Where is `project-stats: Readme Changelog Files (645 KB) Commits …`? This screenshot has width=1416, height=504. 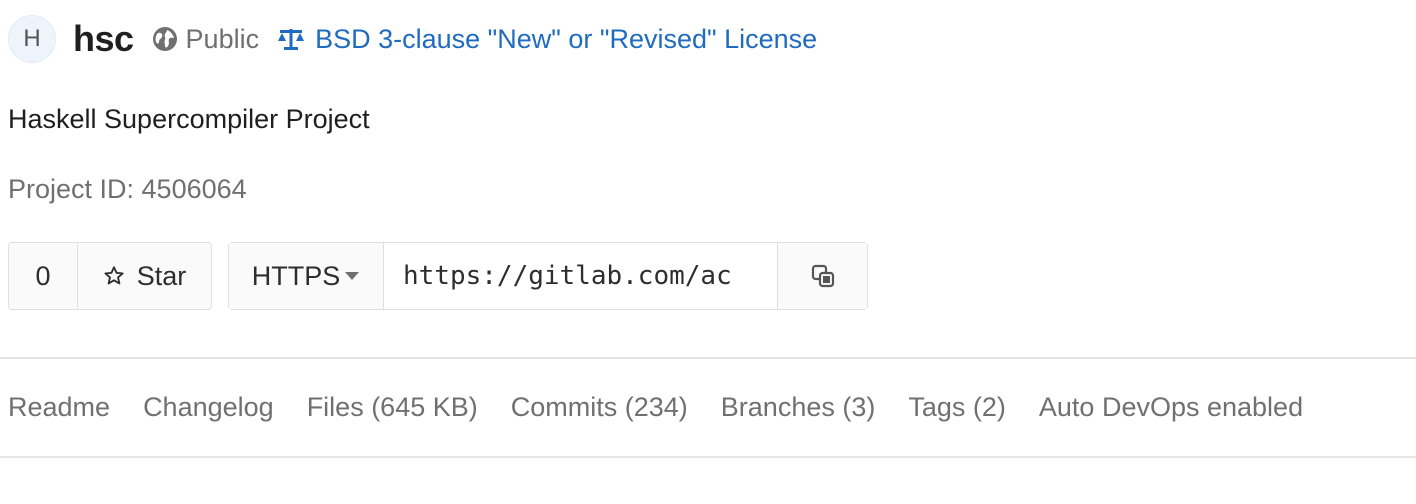
project-stats: Readme Changelog Files (645 KB) Commits … is located at coordinates (672, 407).